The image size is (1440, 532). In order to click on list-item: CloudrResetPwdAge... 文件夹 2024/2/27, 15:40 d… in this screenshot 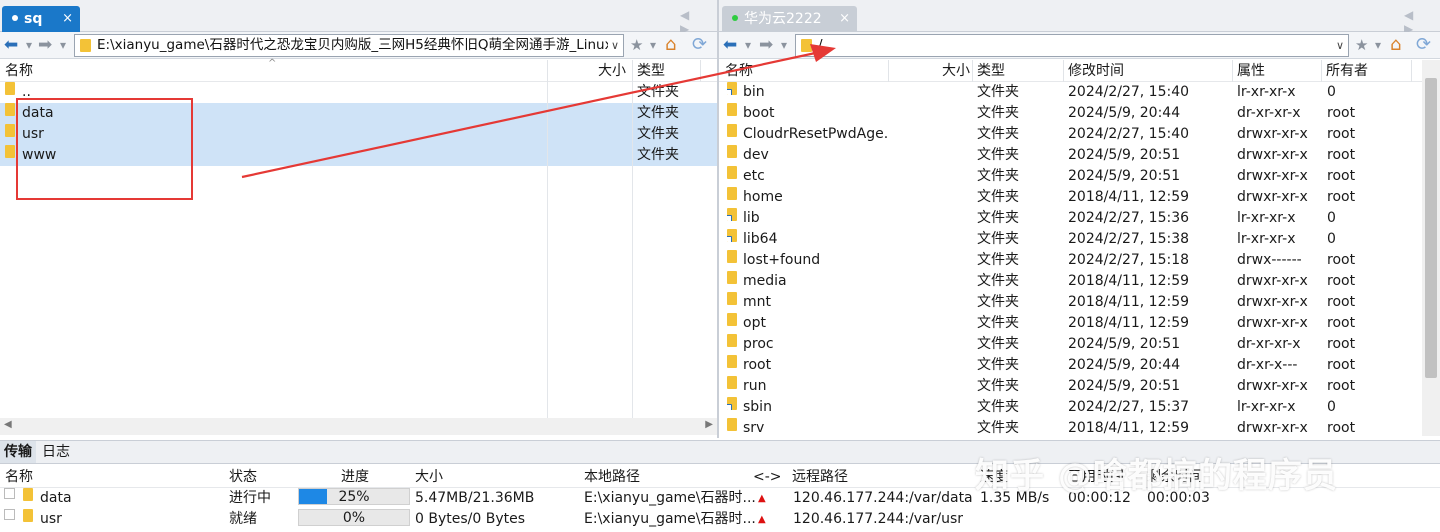, I will do `click(1070, 134)`.